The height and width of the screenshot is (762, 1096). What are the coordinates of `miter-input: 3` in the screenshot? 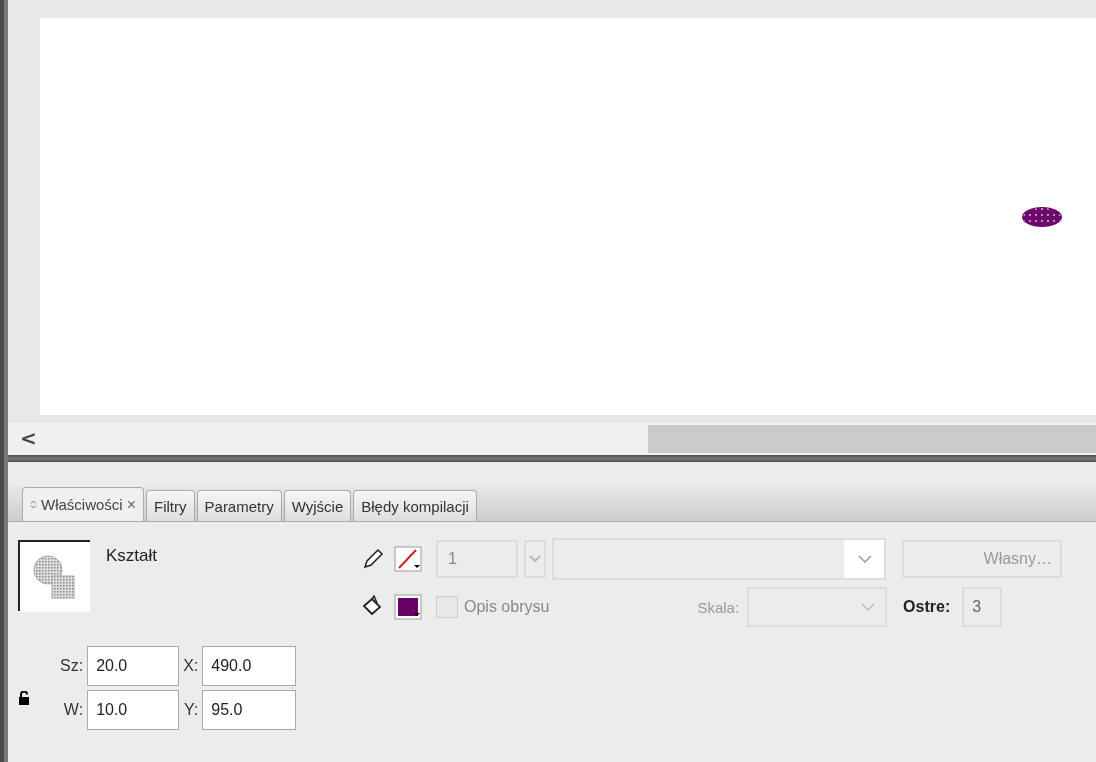 It's located at (982, 607).